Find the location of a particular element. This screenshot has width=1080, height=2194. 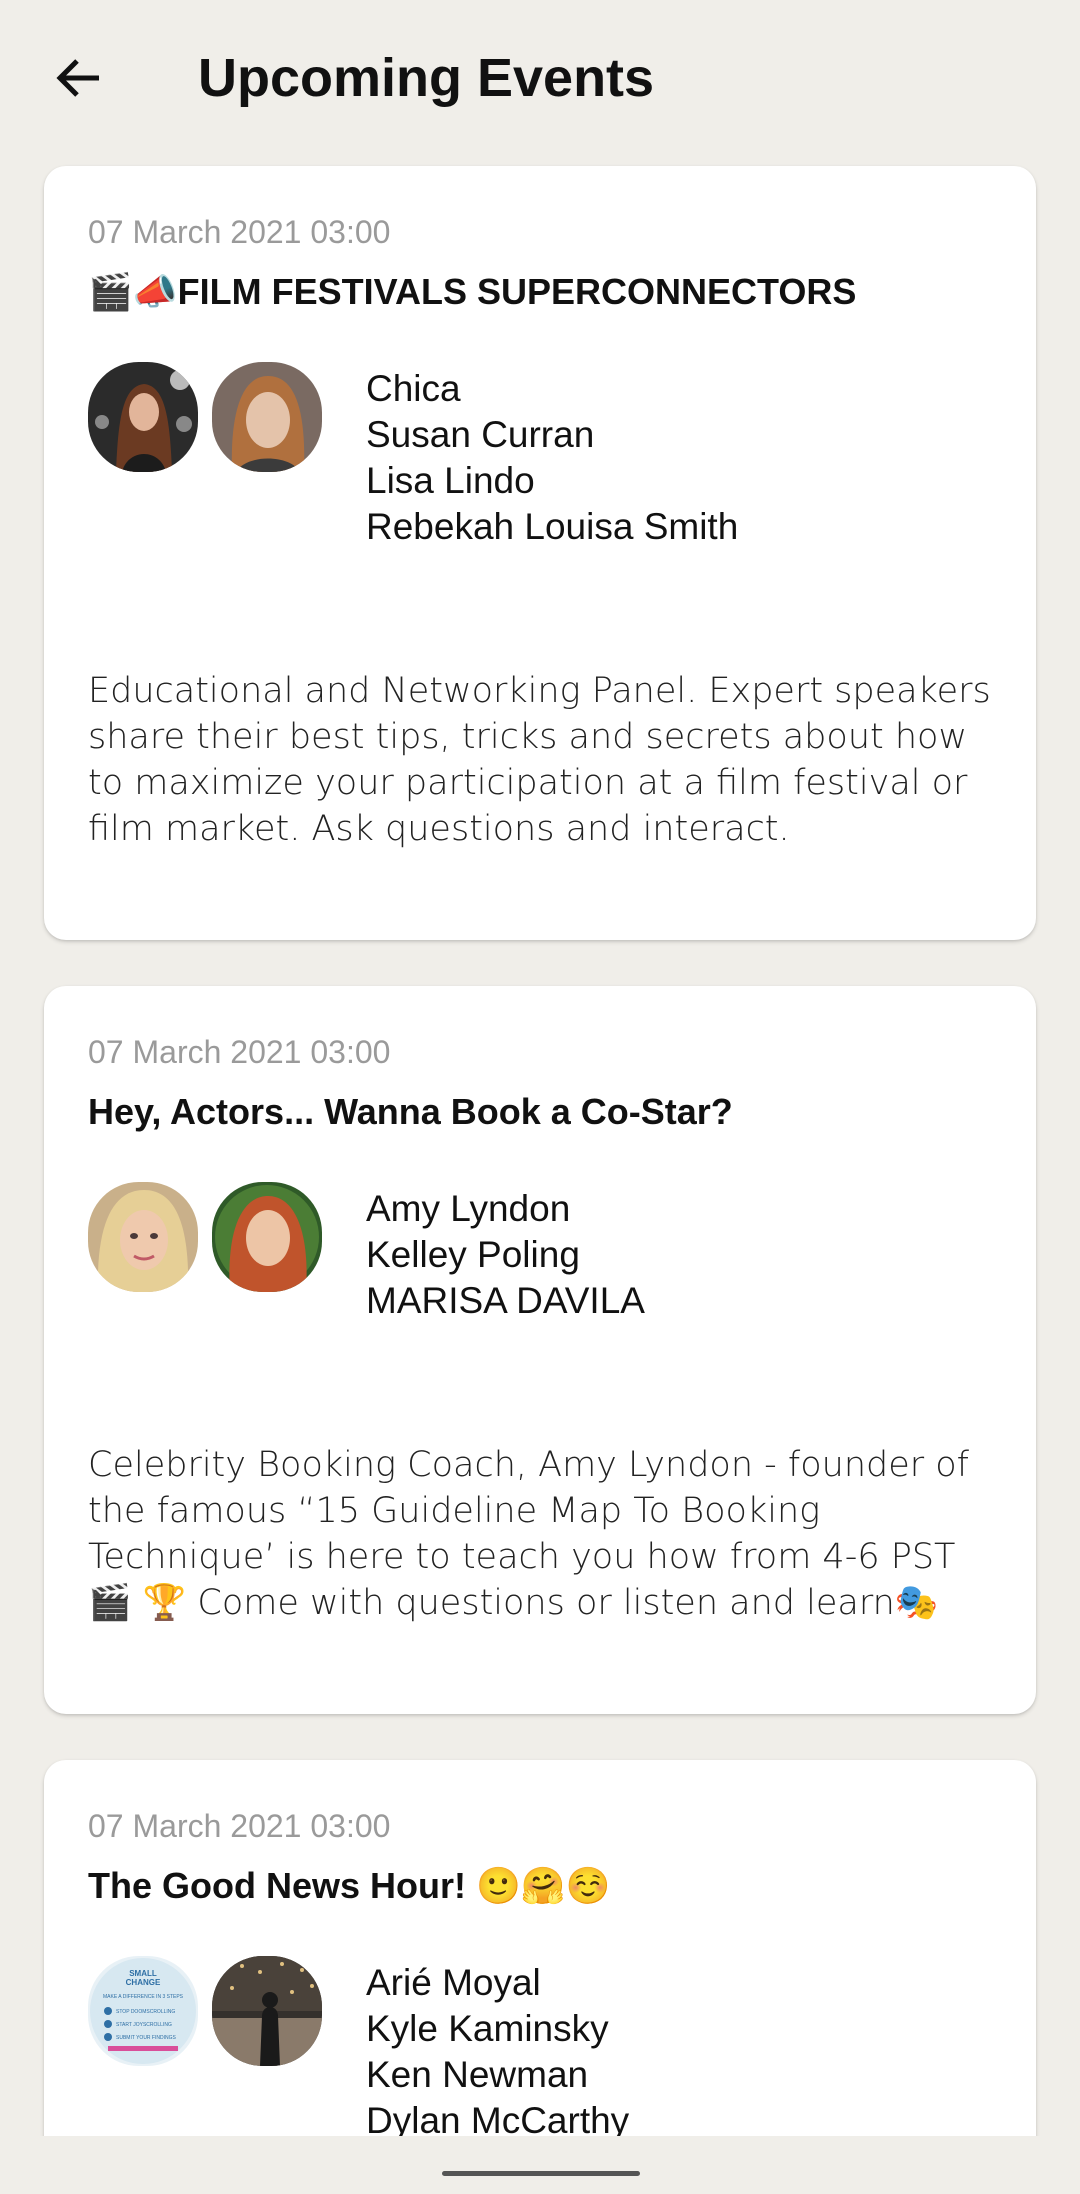

event-title: 🎬📣FILM FESTIVALS SUPERCONNECTORS is located at coordinates (472, 292).